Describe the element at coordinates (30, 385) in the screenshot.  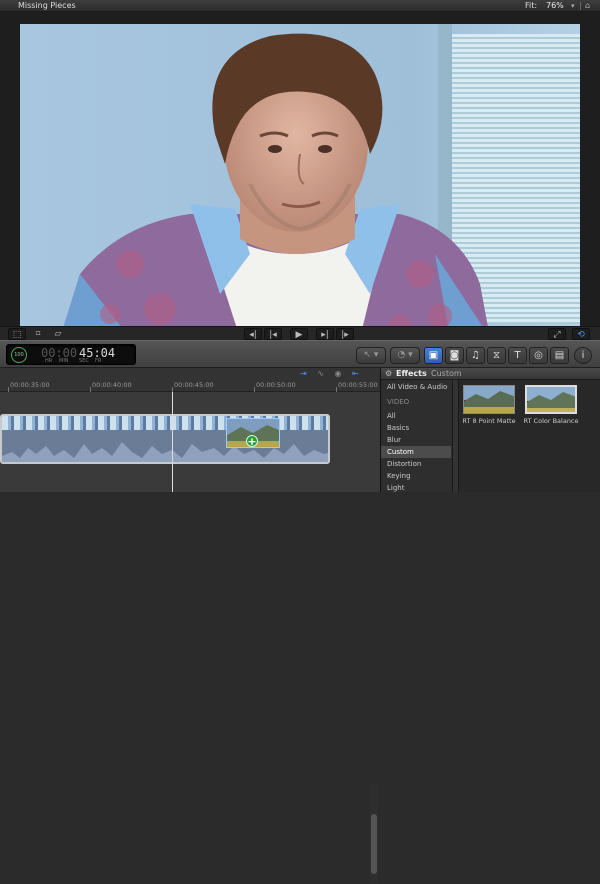
I see `ruler-tick-label: 00:00:35:00` at that location.